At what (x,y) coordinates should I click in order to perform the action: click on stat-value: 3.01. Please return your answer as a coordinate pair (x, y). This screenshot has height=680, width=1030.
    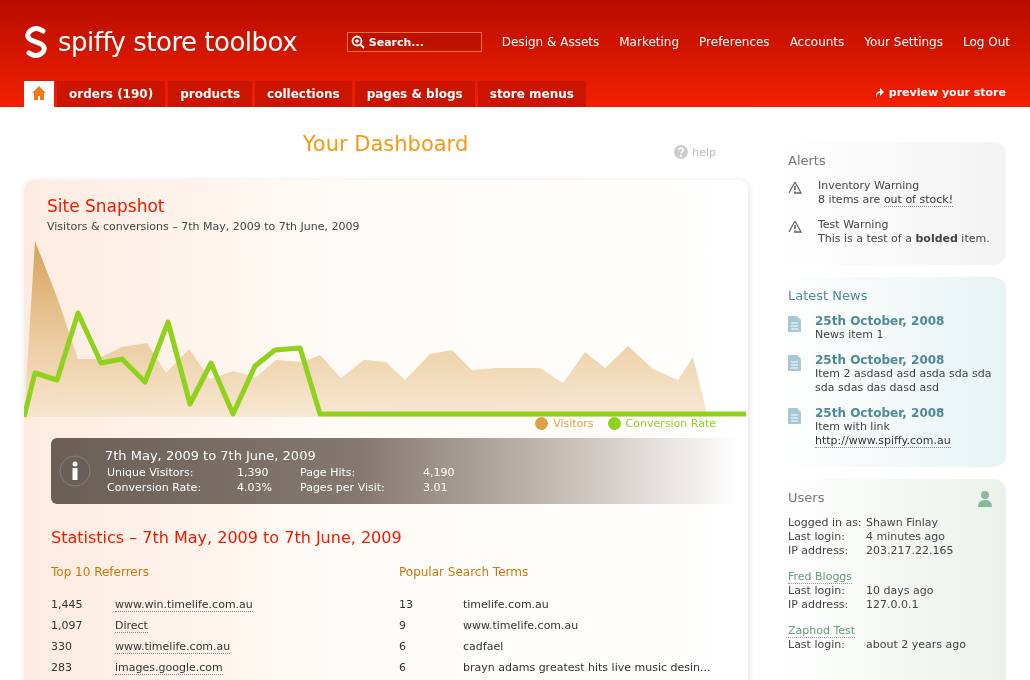
    Looking at the image, I should click on (436, 487).